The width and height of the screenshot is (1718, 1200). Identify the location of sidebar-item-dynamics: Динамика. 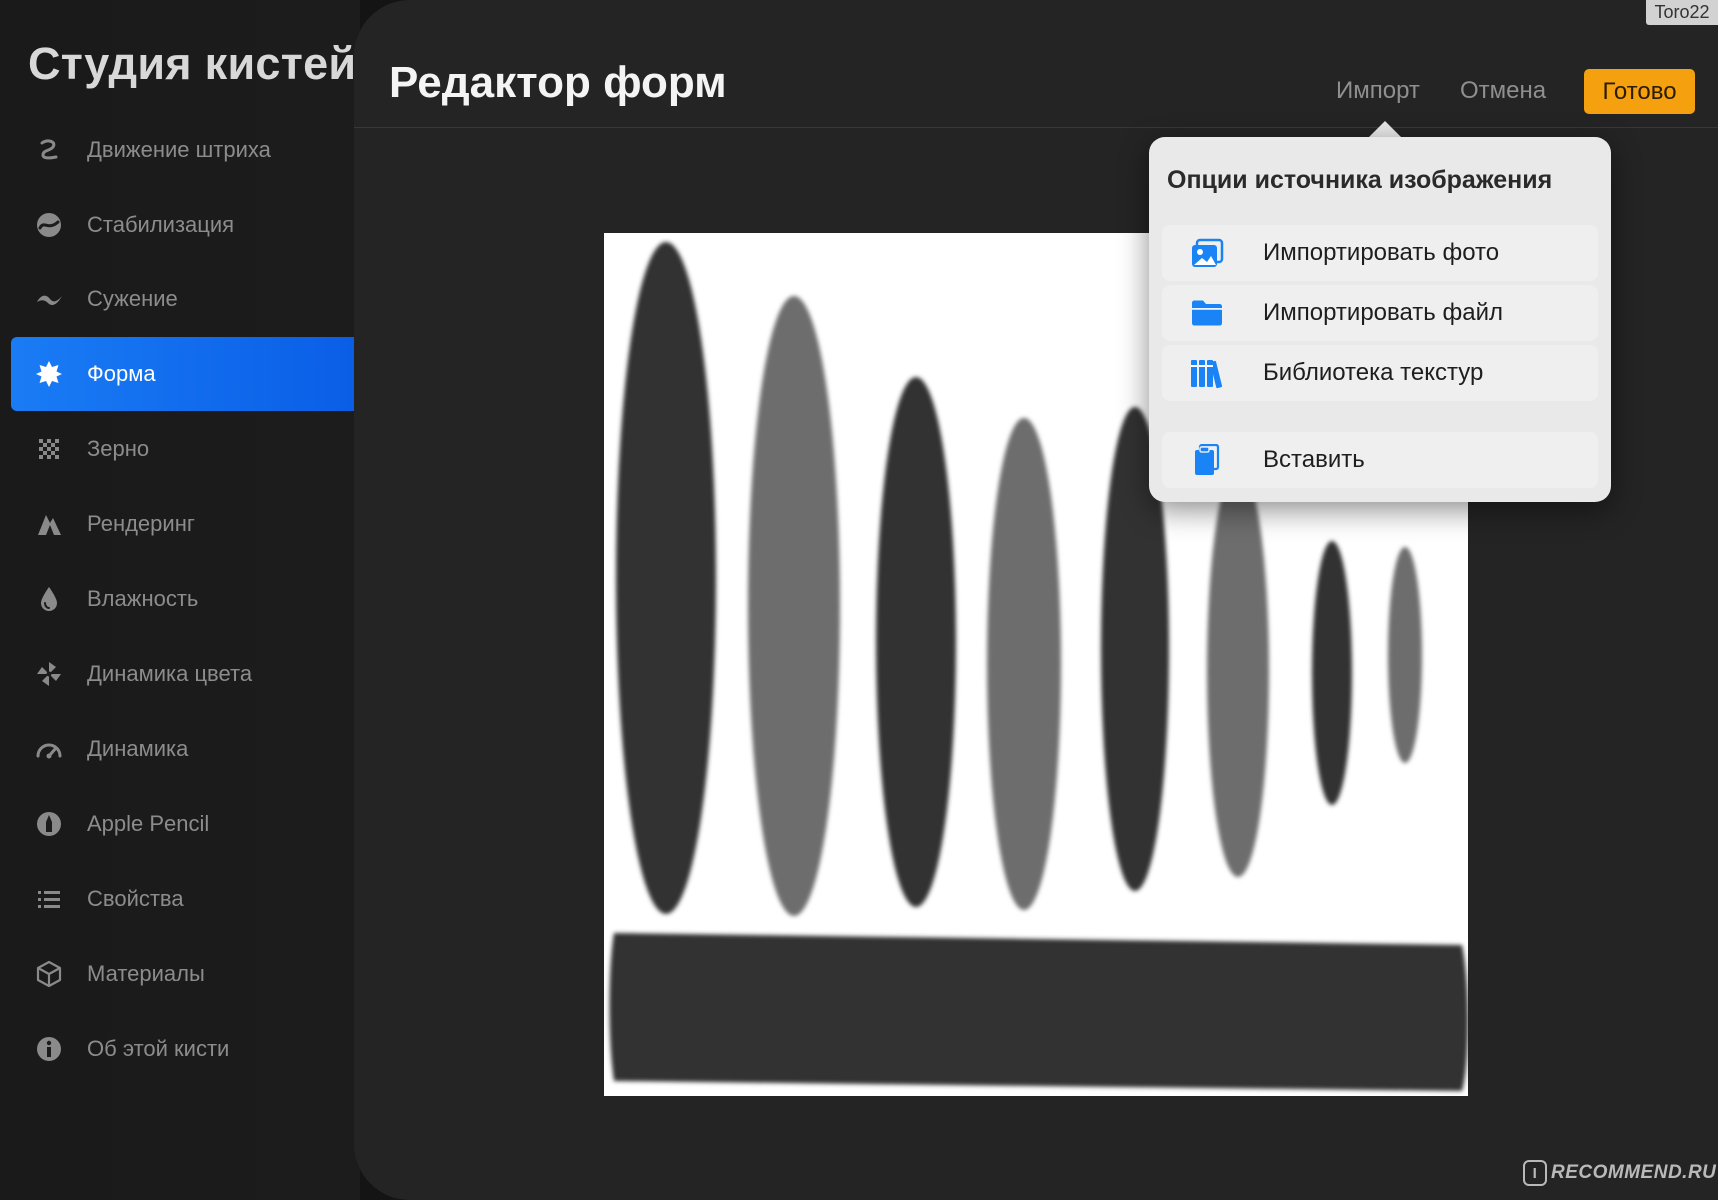
(183, 749).